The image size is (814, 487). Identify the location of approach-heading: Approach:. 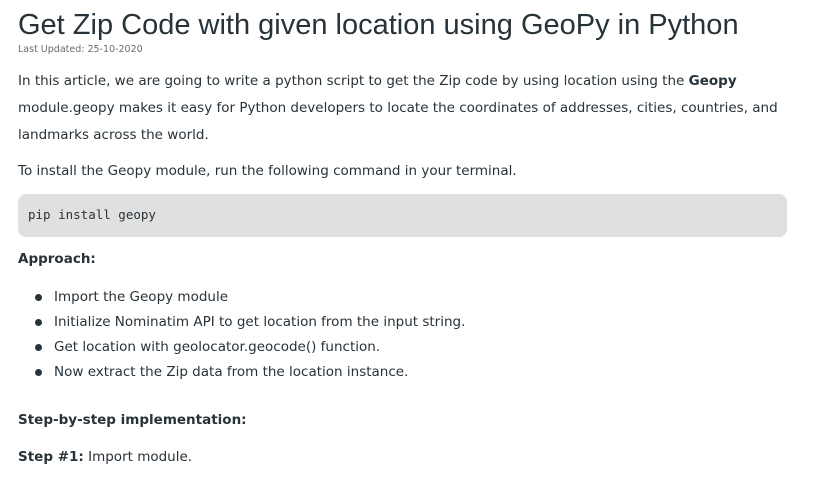
(57, 259).